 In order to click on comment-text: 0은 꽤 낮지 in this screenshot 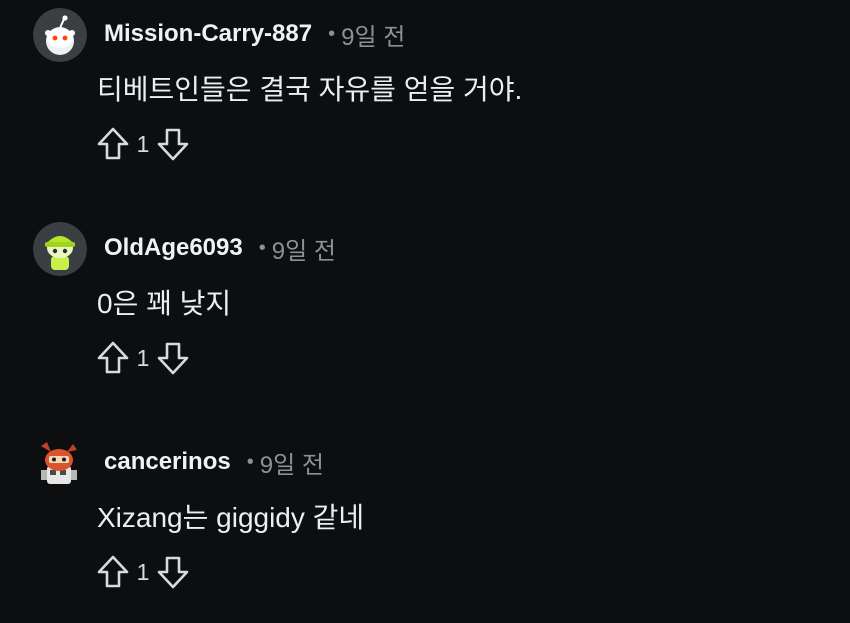, I will do `click(164, 303)`.